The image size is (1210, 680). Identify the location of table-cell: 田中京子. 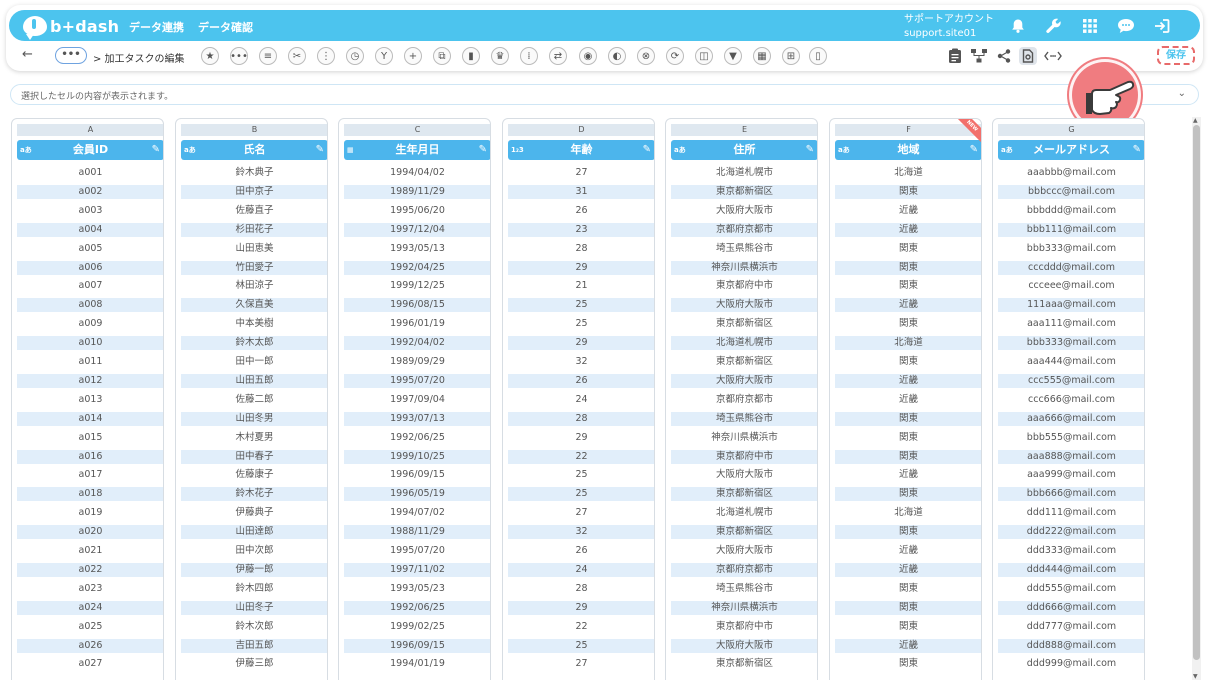
(254, 191).